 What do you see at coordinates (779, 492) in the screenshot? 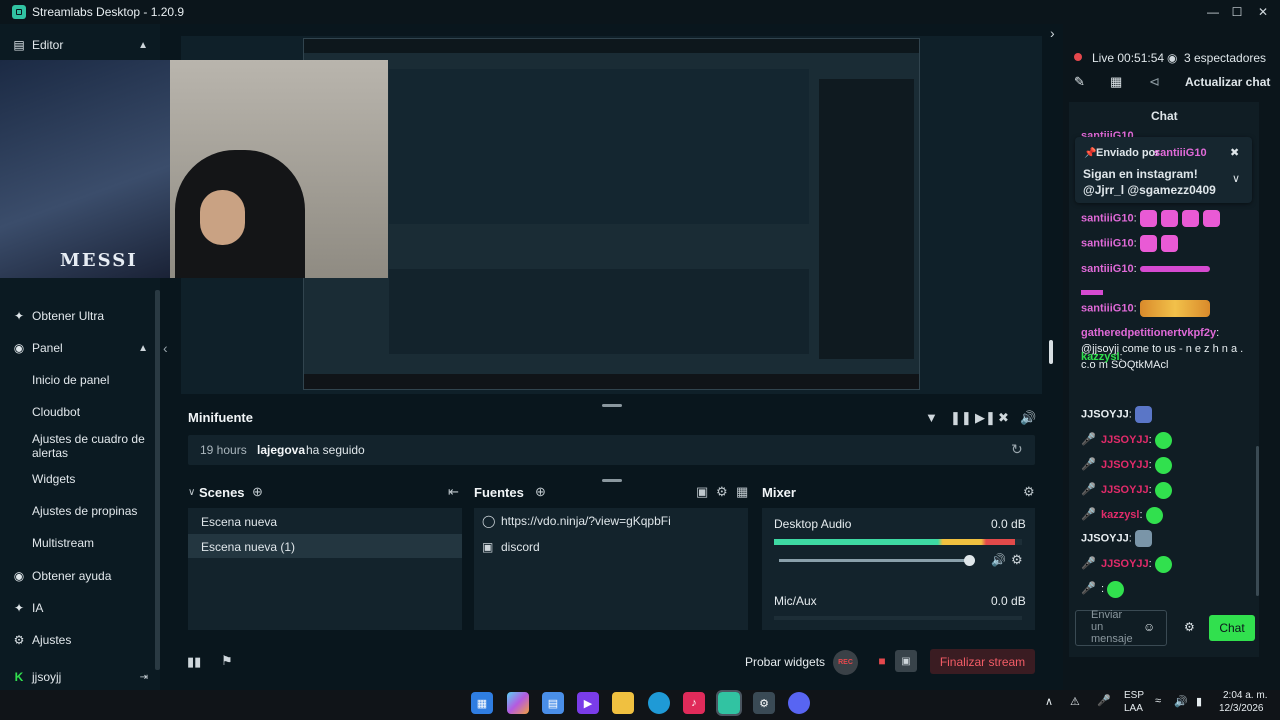
I see `mixer-title: Mixer` at bounding box center [779, 492].